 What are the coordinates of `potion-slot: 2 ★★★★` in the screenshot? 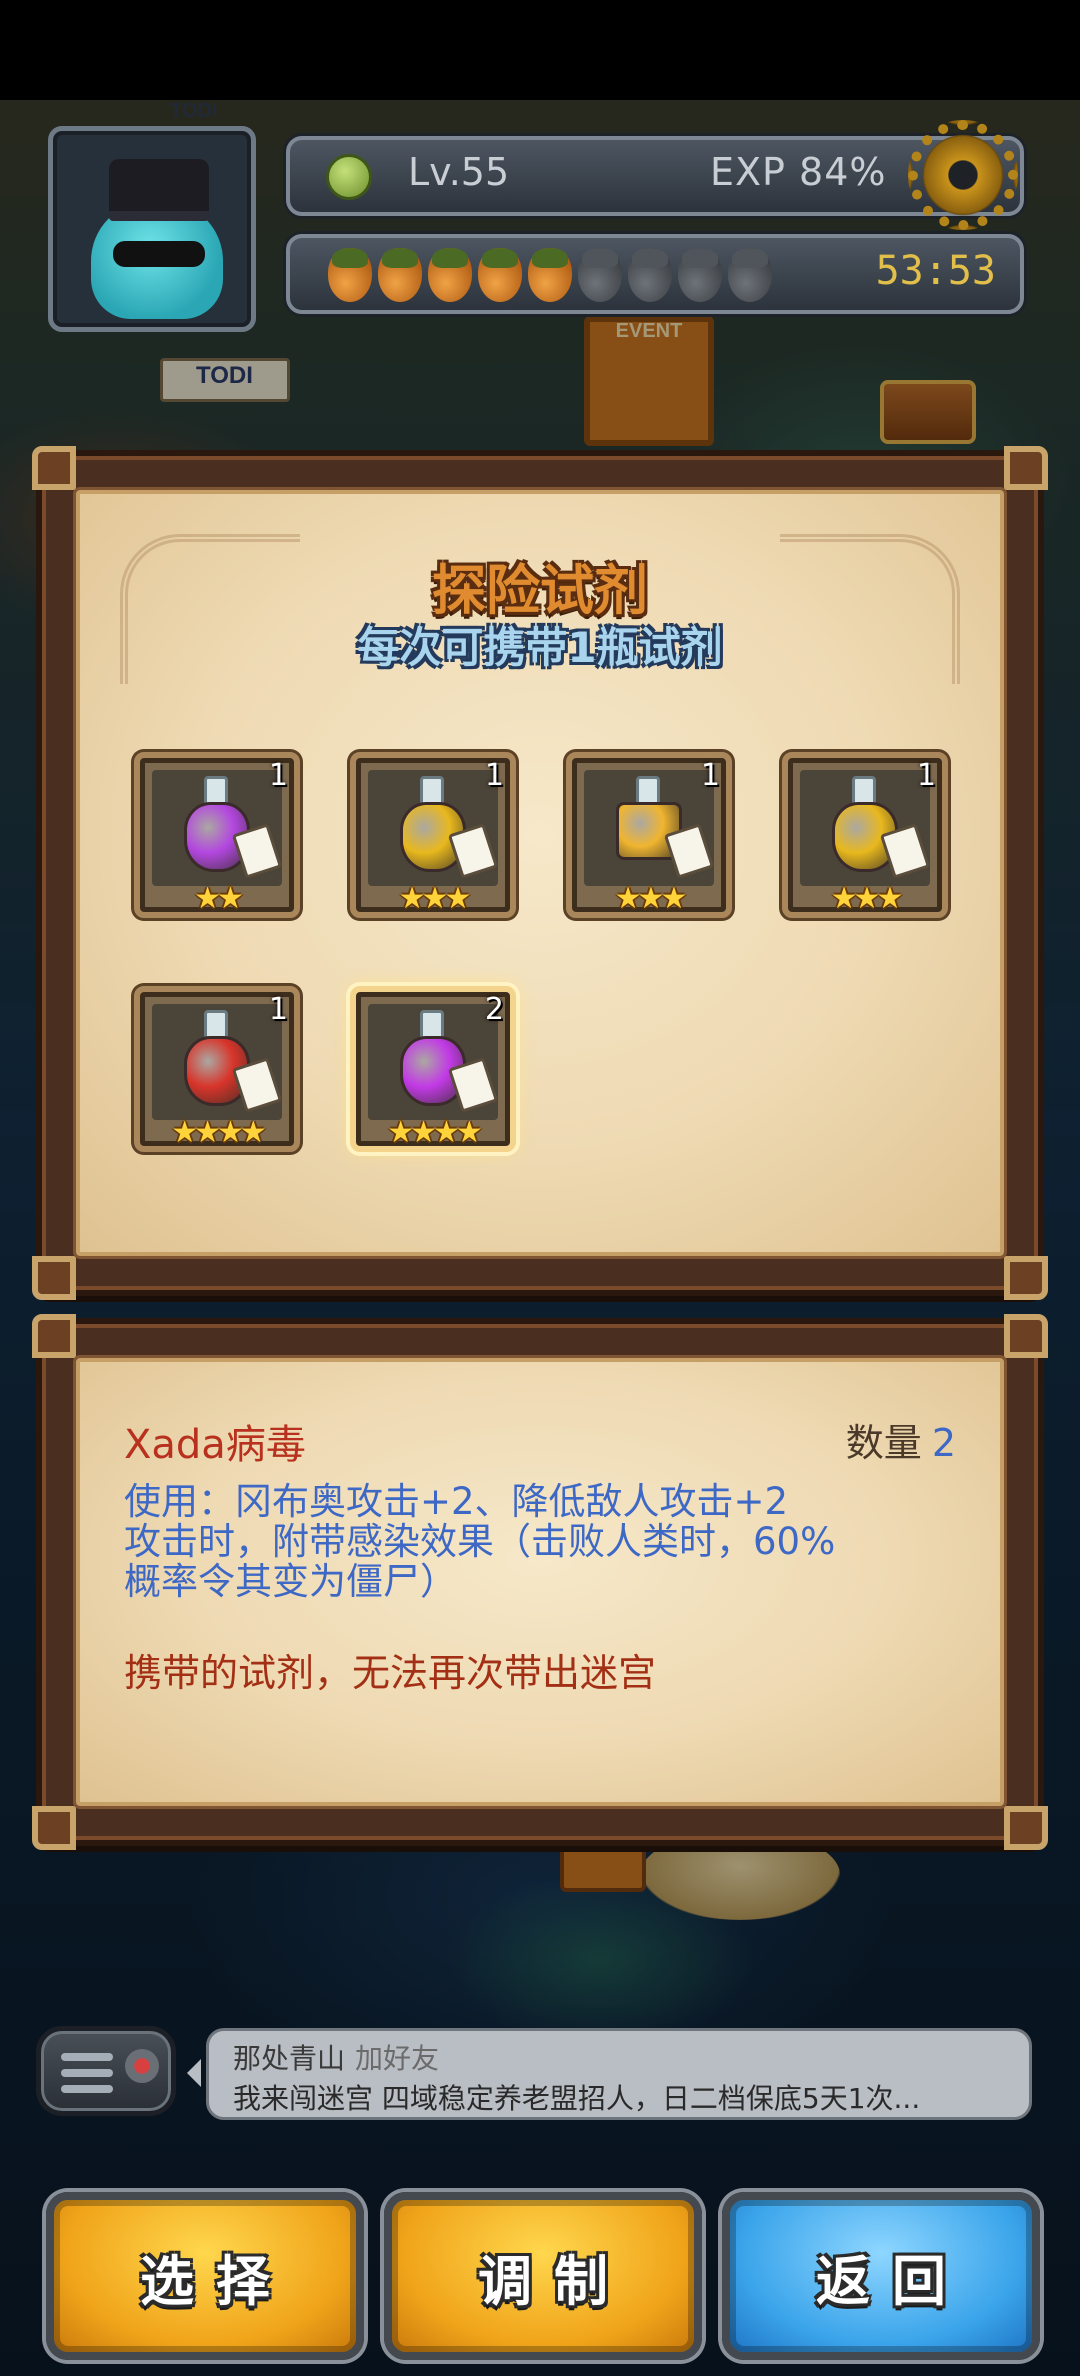 It's located at (433, 1069).